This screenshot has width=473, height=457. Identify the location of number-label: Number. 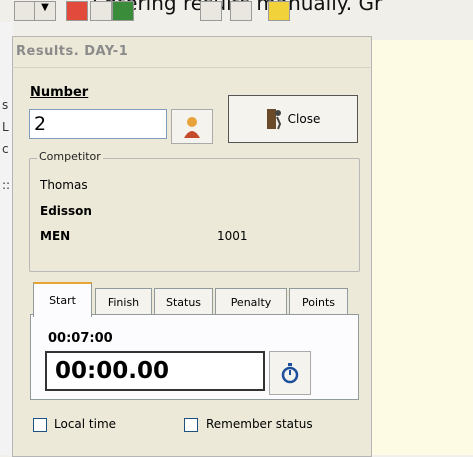
(59, 92).